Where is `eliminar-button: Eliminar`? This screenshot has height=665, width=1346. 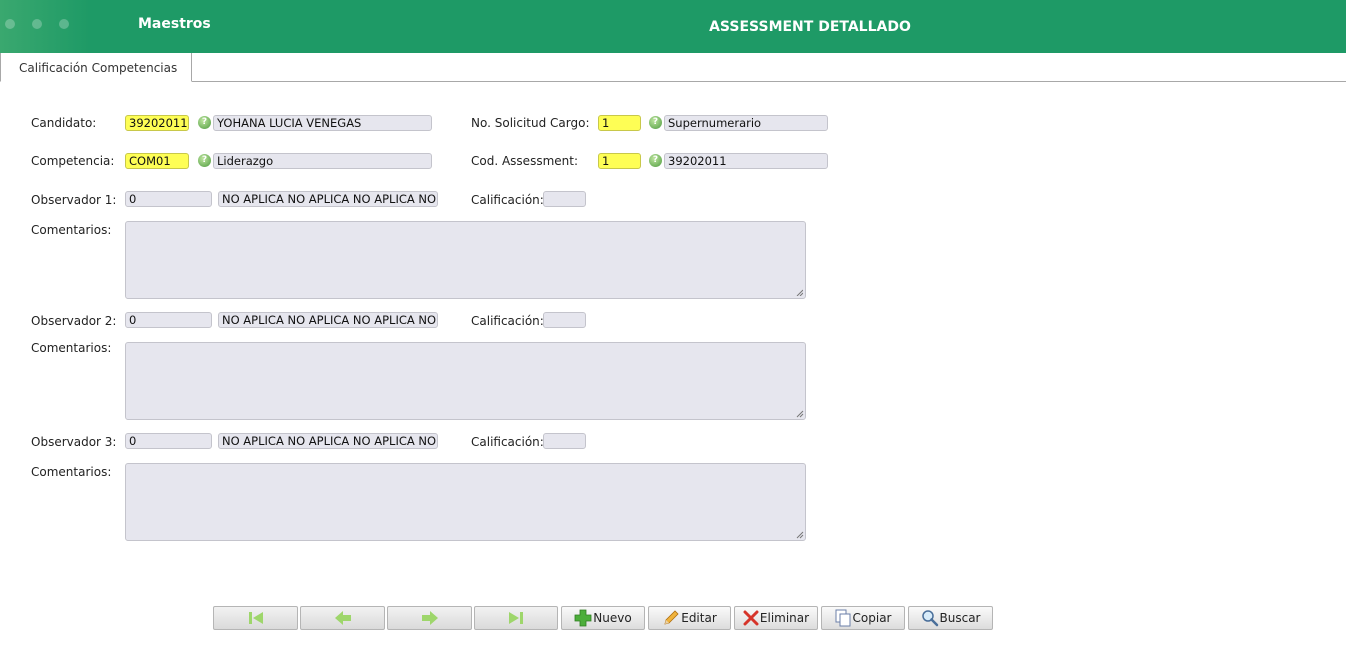 eliminar-button: Eliminar is located at coordinates (776, 618).